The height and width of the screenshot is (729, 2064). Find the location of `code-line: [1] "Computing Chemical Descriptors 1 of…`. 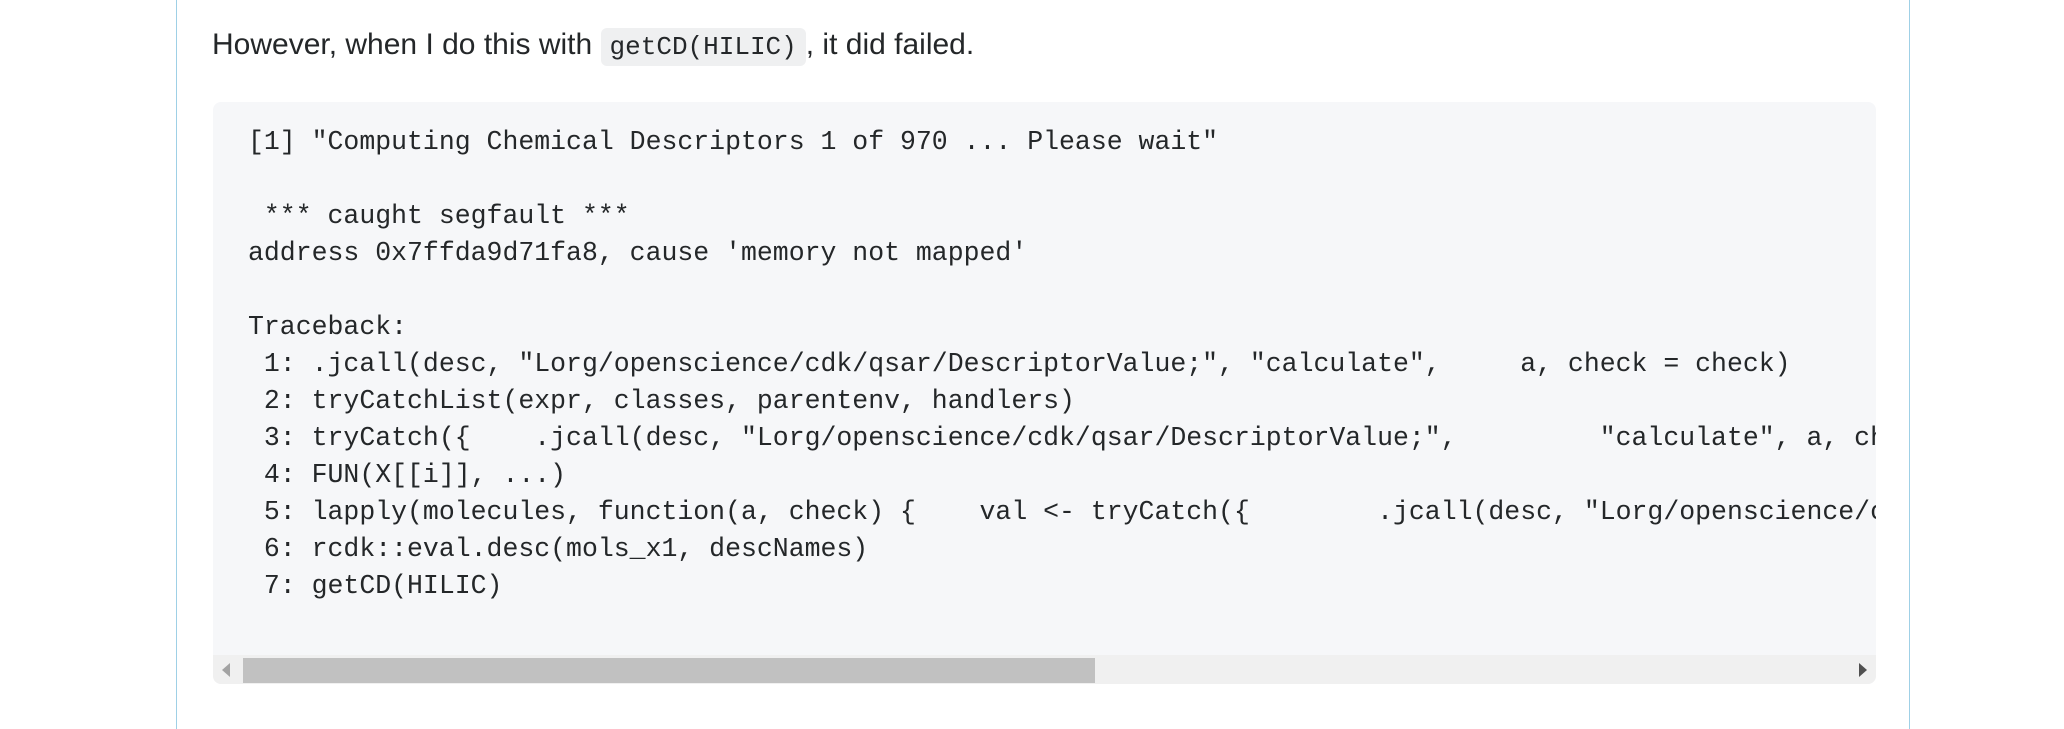

code-line: [1] "Computing Chemical Descriptors 1 of… is located at coordinates (733, 142).